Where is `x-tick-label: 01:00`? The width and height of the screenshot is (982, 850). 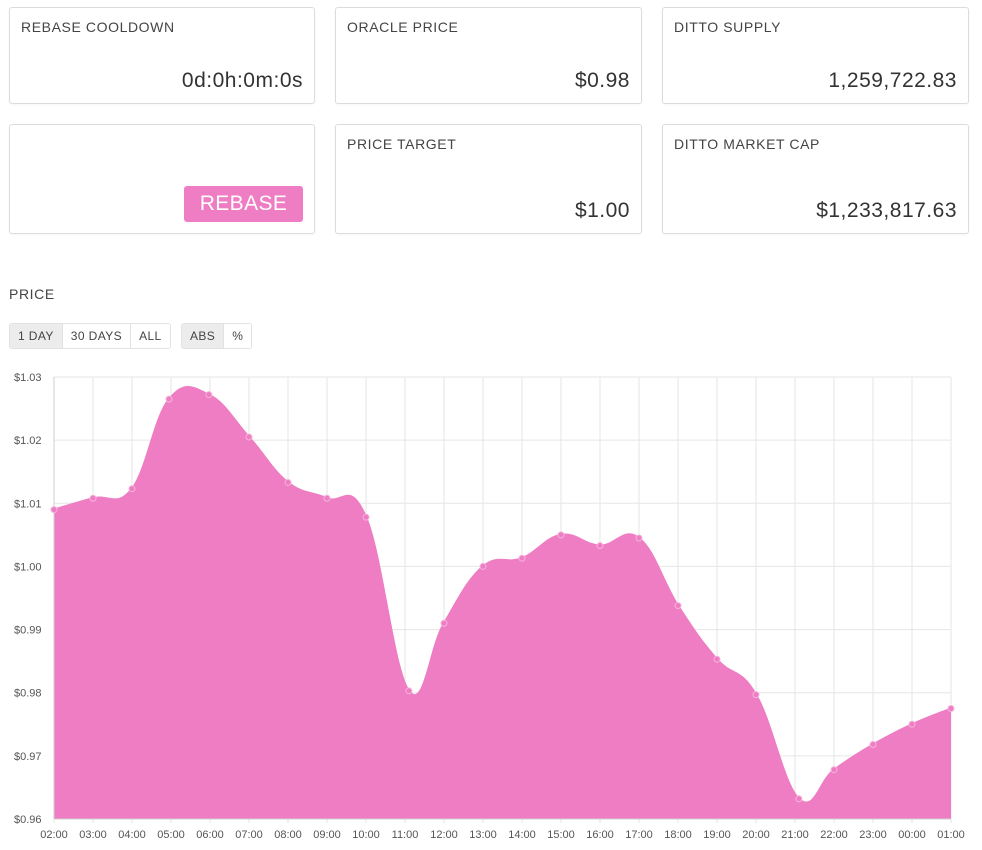
x-tick-label: 01:00 is located at coordinates (951, 835).